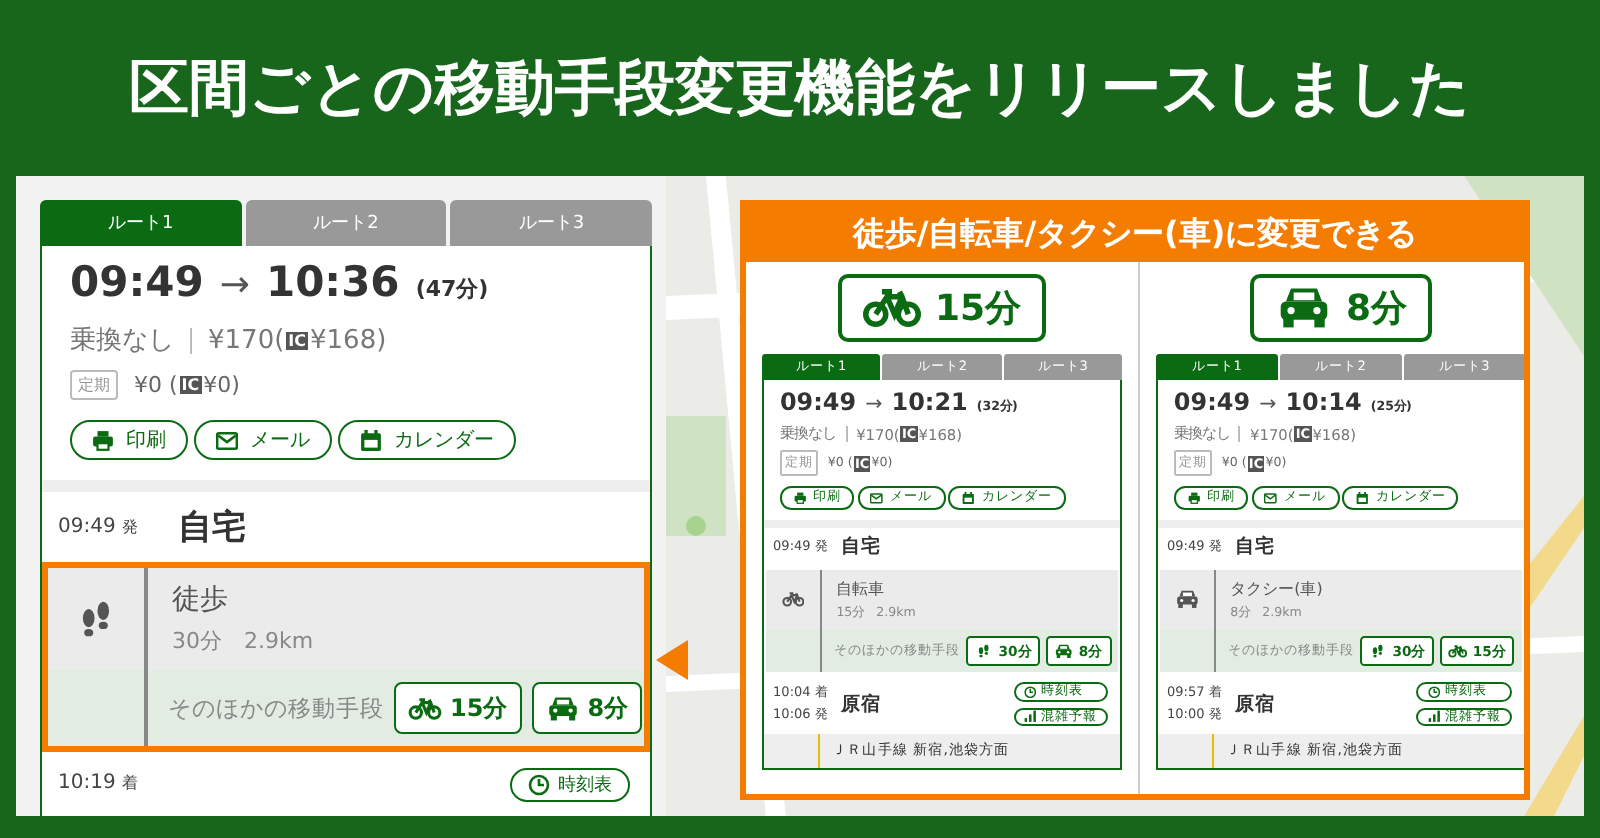  I want to click on print-button: 印刷, so click(129, 440).